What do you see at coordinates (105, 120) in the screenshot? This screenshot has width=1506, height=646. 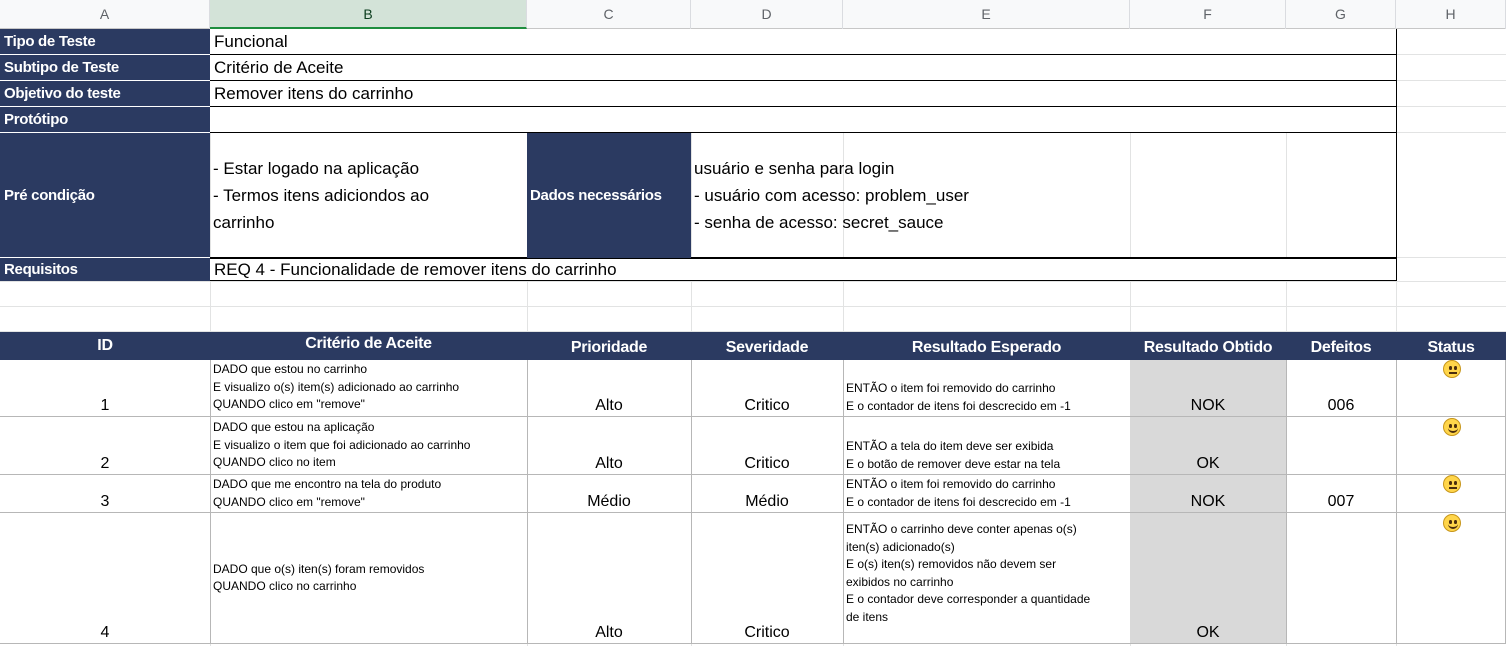 I see `prototipo-label: Protótipo` at bounding box center [105, 120].